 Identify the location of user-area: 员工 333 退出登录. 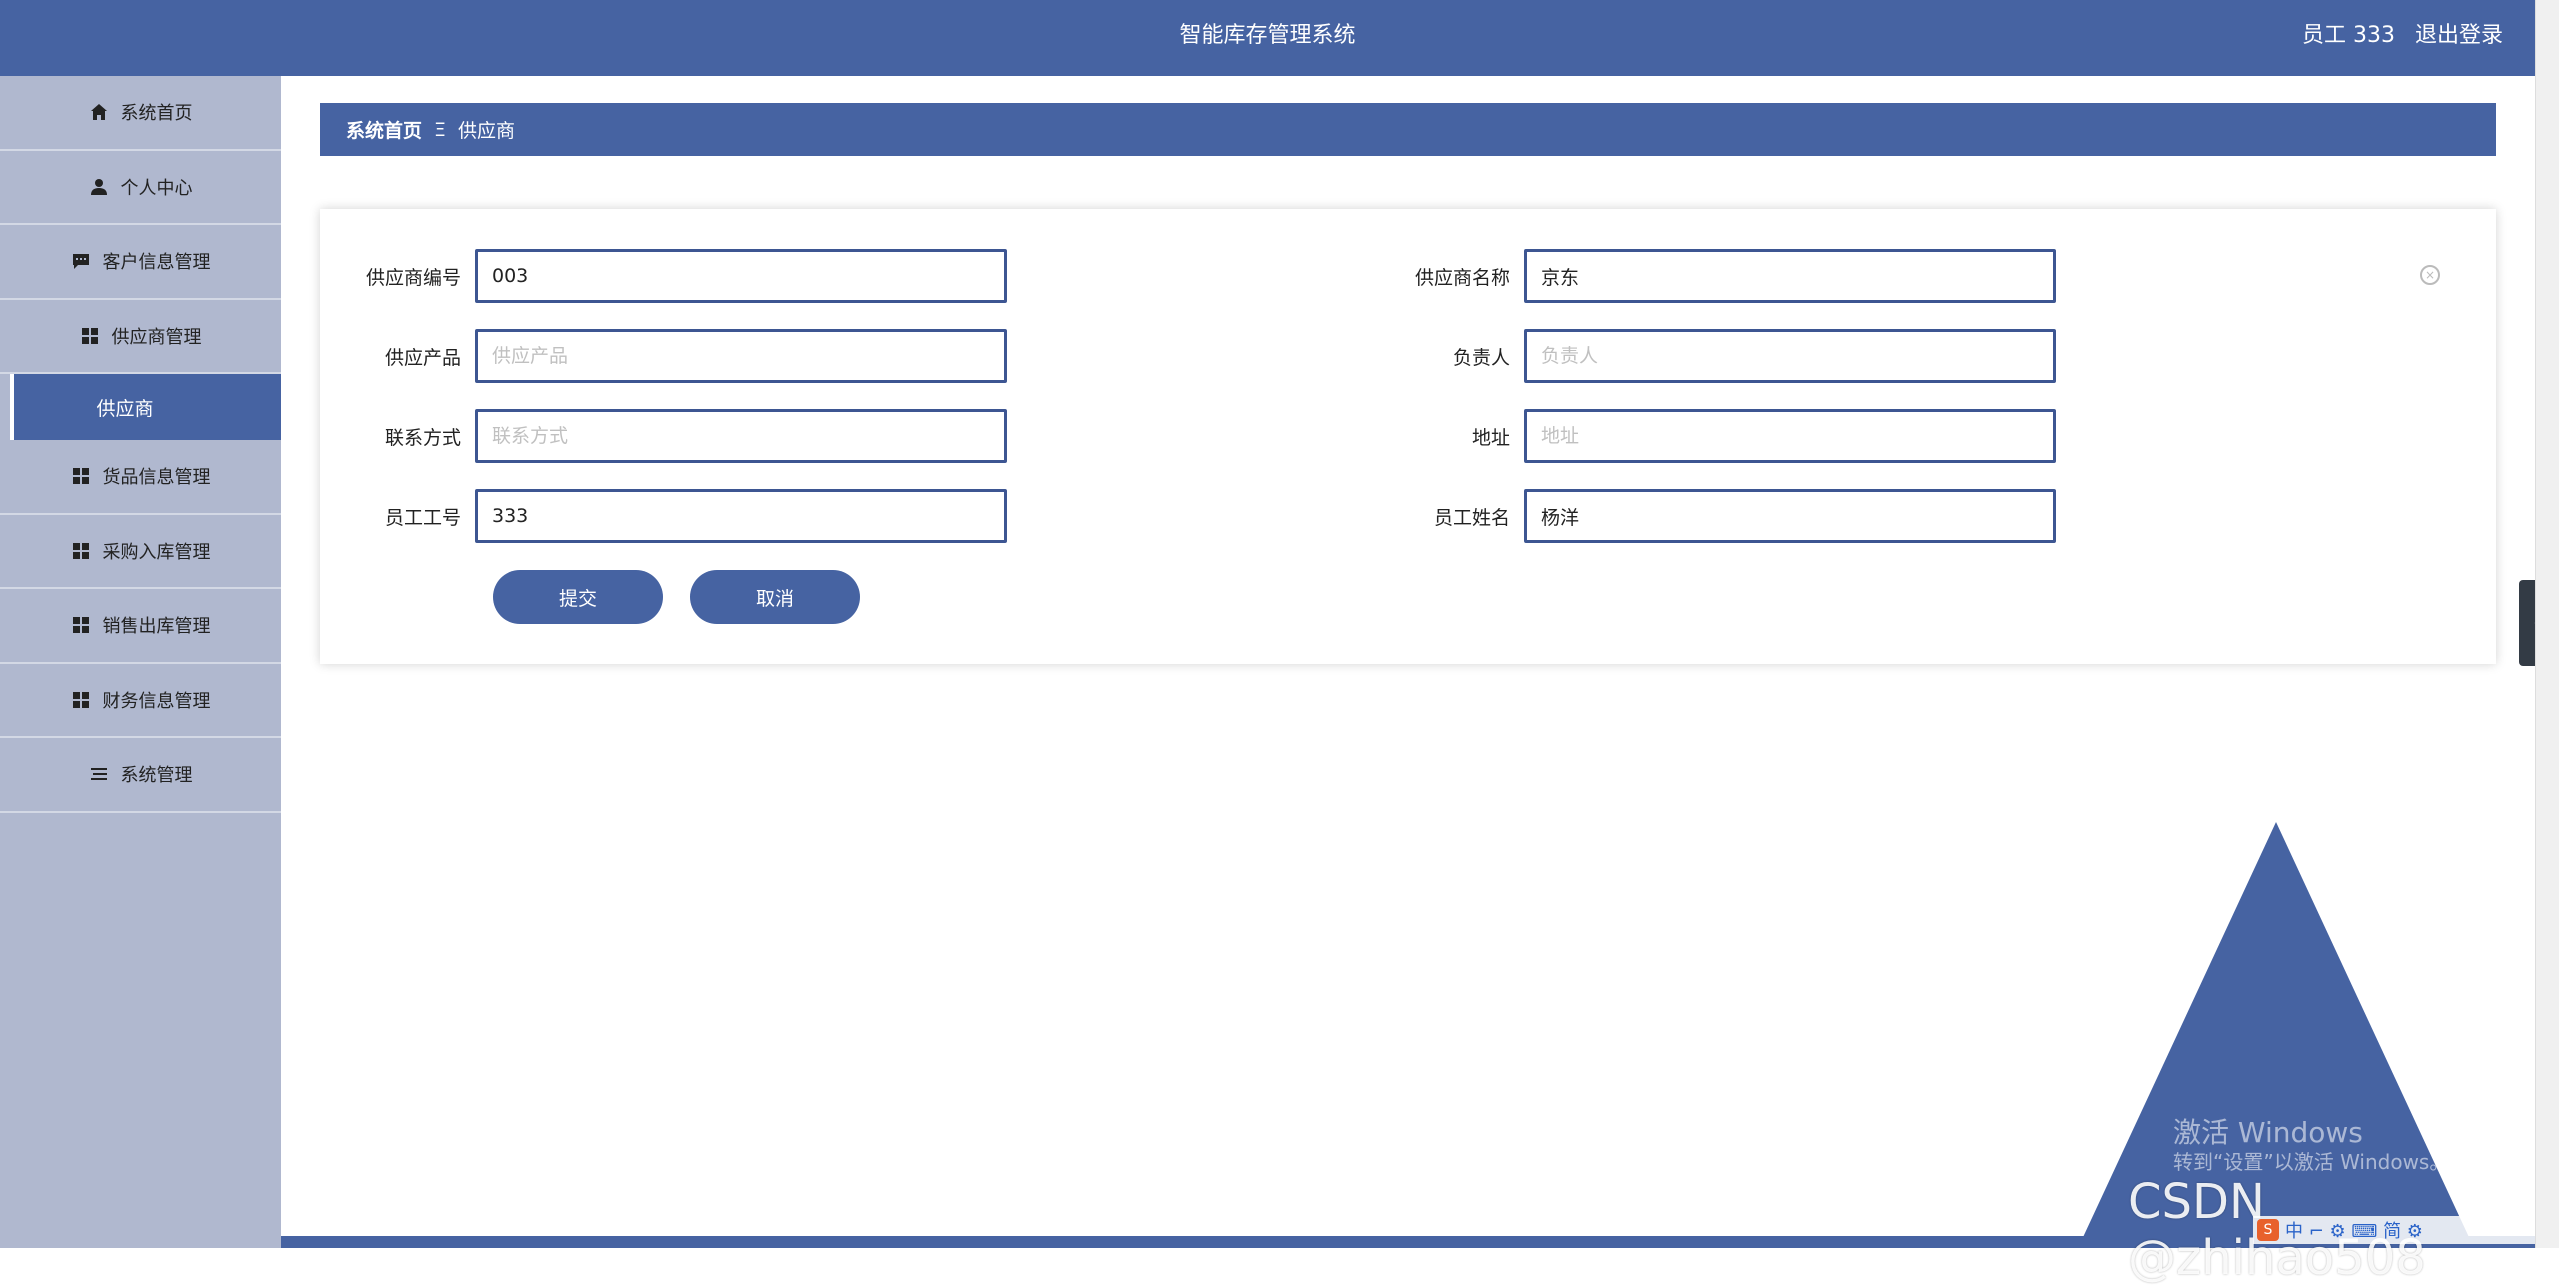
(2402, 36).